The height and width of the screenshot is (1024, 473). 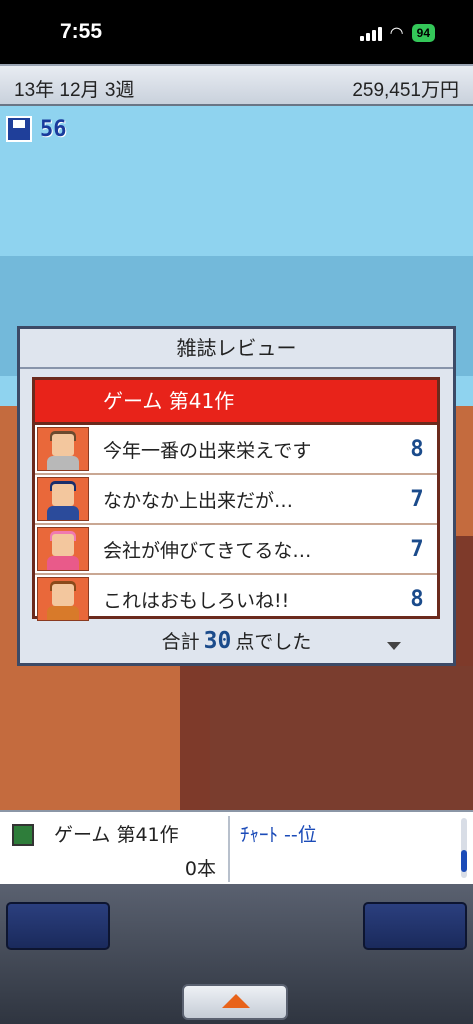 What do you see at coordinates (236, 402) in the screenshot?
I see `reviewed-game-title: ゲーム 第41作` at bounding box center [236, 402].